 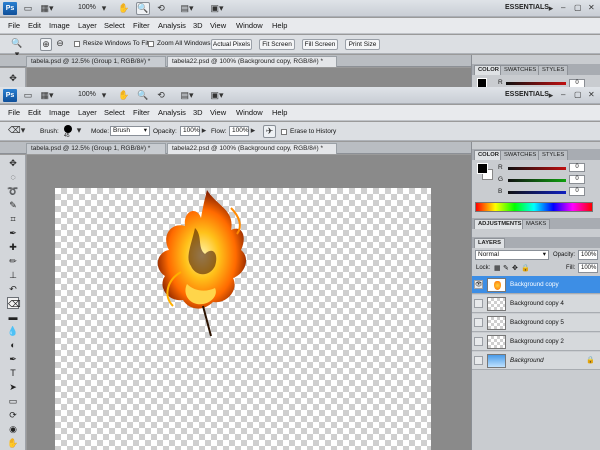 I want to click on move-tool-icon: ✥, so click(x=13, y=163).